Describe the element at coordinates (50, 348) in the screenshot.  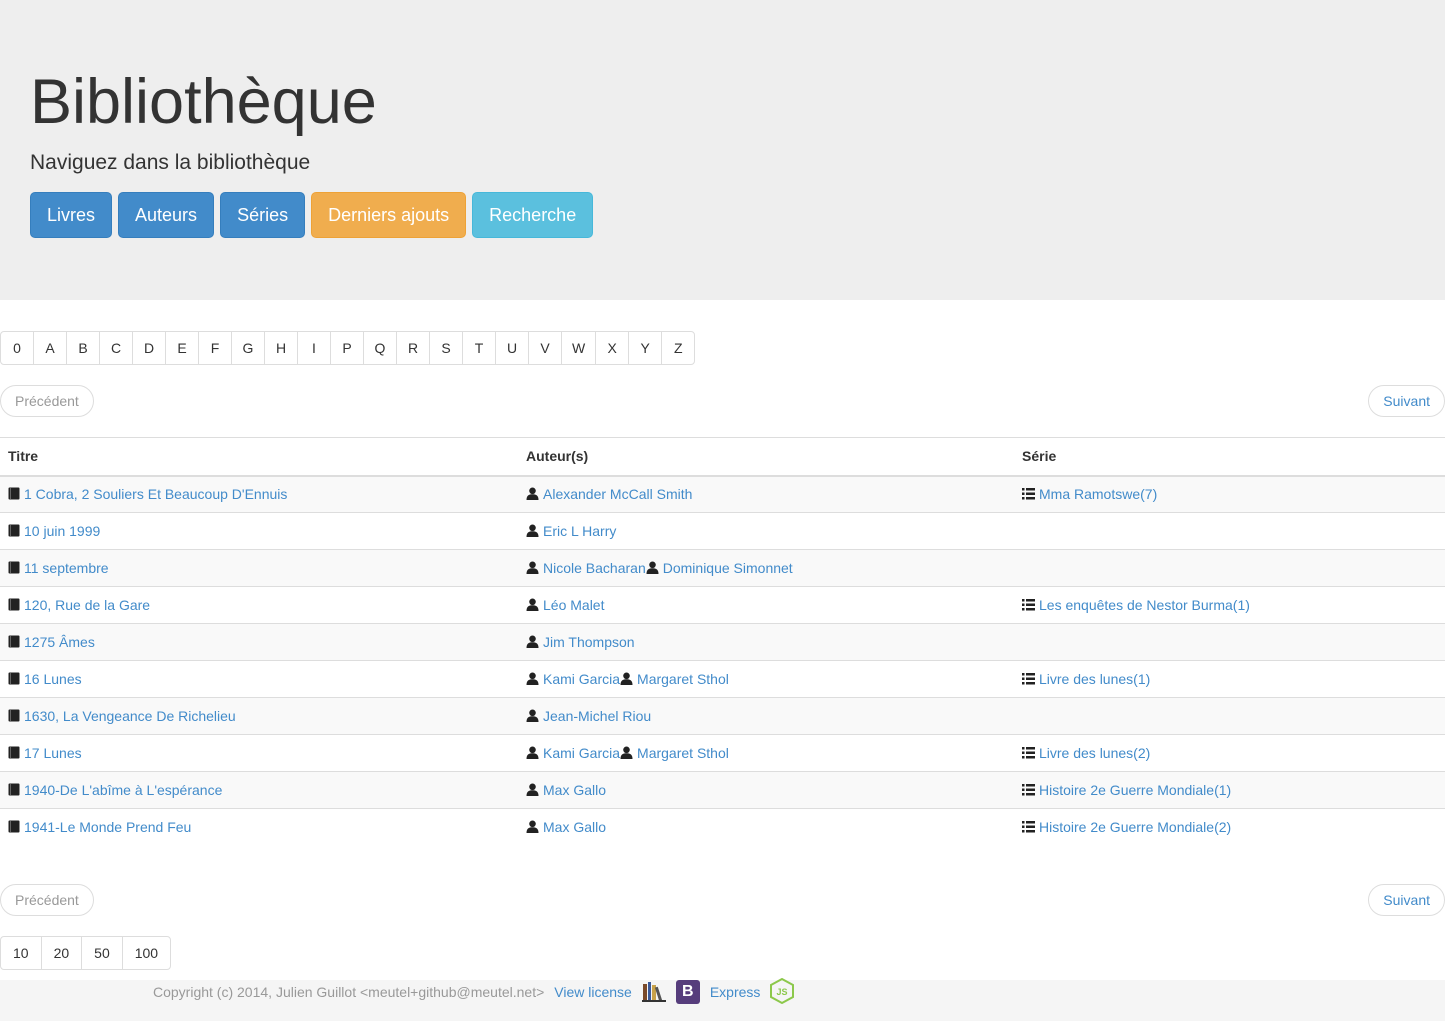
I see `letter-page-a: A` at that location.